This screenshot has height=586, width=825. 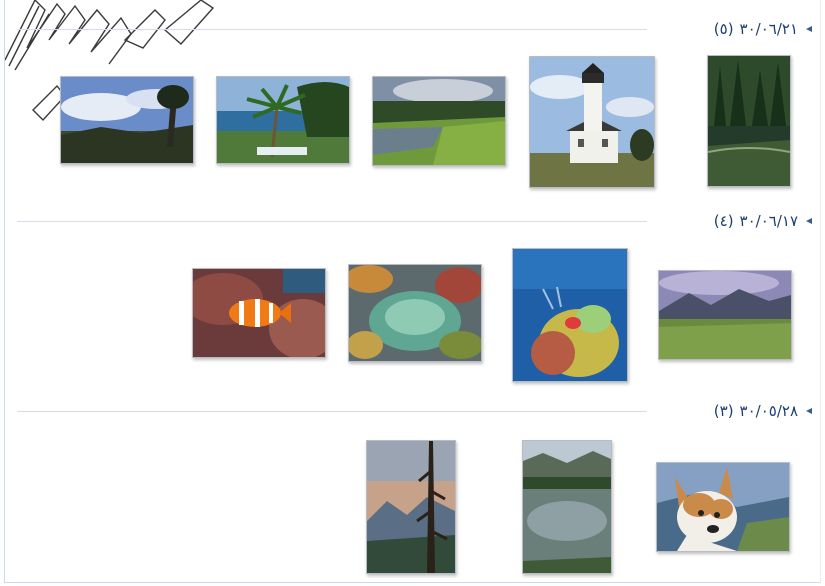 I want to click on group-header-1: (٥) ٣٠/٠٦/٢١, so click(x=418, y=29).